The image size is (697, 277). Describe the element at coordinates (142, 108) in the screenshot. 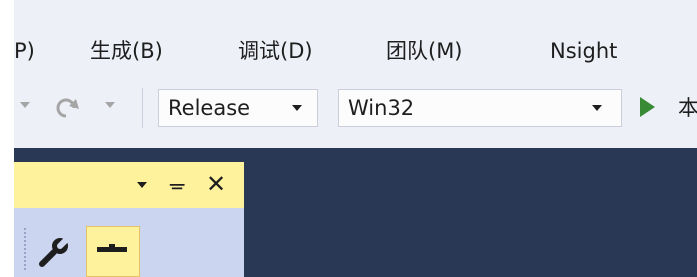

I see `toolbar-separator` at that location.